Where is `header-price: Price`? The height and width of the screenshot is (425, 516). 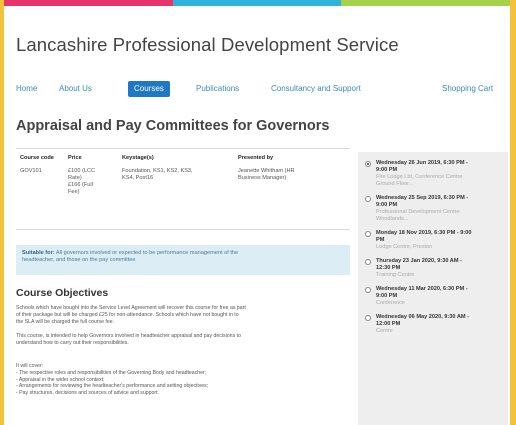
header-price: Price is located at coordinates (75, 158).